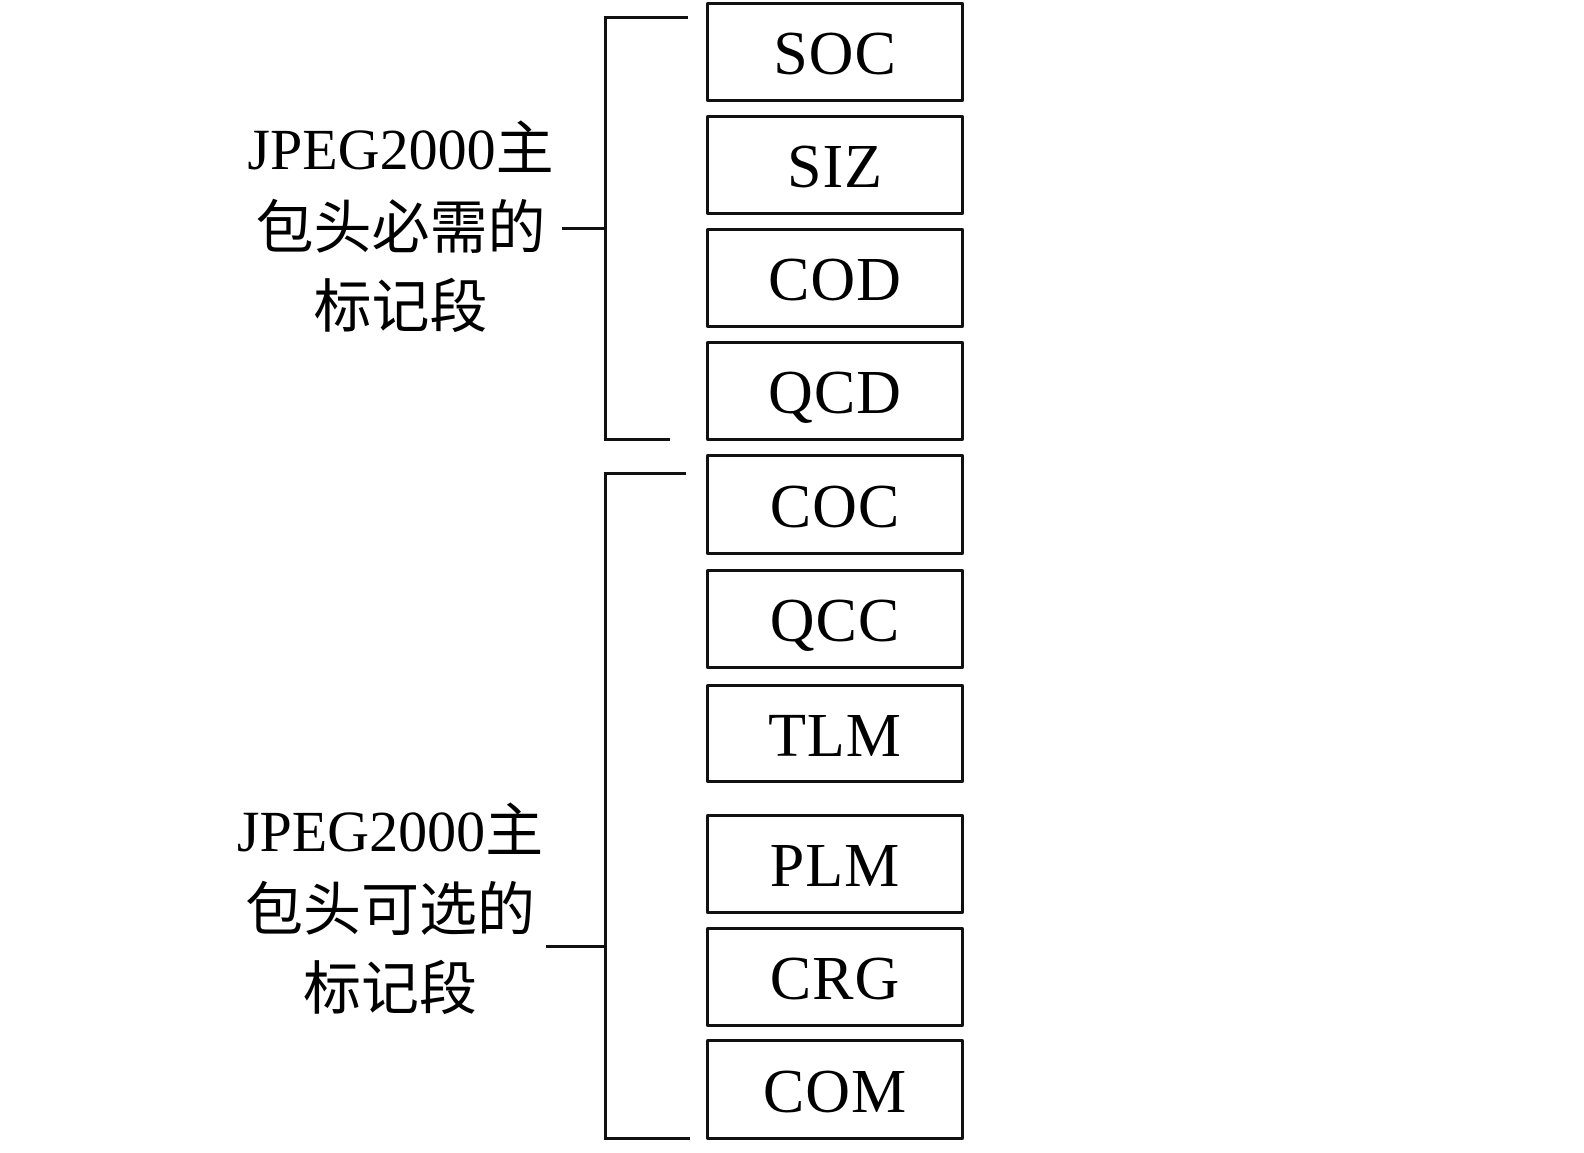 The width and height of the screenshot is (1584, 1153). Describe the element at coordinates (637, 439) in the screenshot. I see `required-bracket-bottom-tick` at that location.